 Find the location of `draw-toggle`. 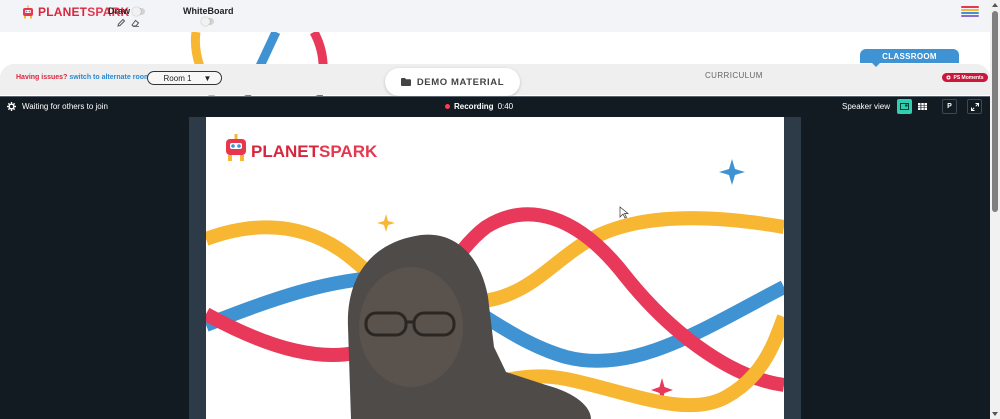

draw-toggle is located at coordinates (138, 11).